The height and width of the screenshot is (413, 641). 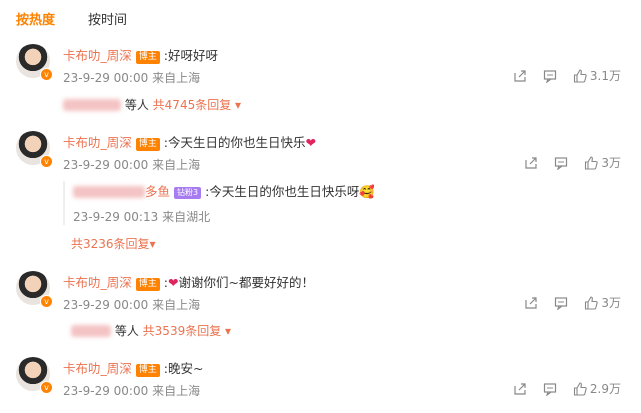 What do you see at coordinates (605, 389) in the screenshot?
I see `like-count: 2.9万` at bounding box center [605, 389].